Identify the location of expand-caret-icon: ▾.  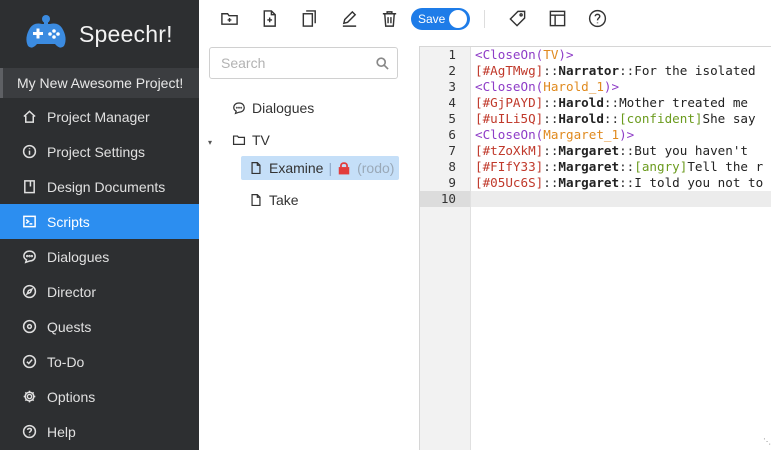
(210, 142).